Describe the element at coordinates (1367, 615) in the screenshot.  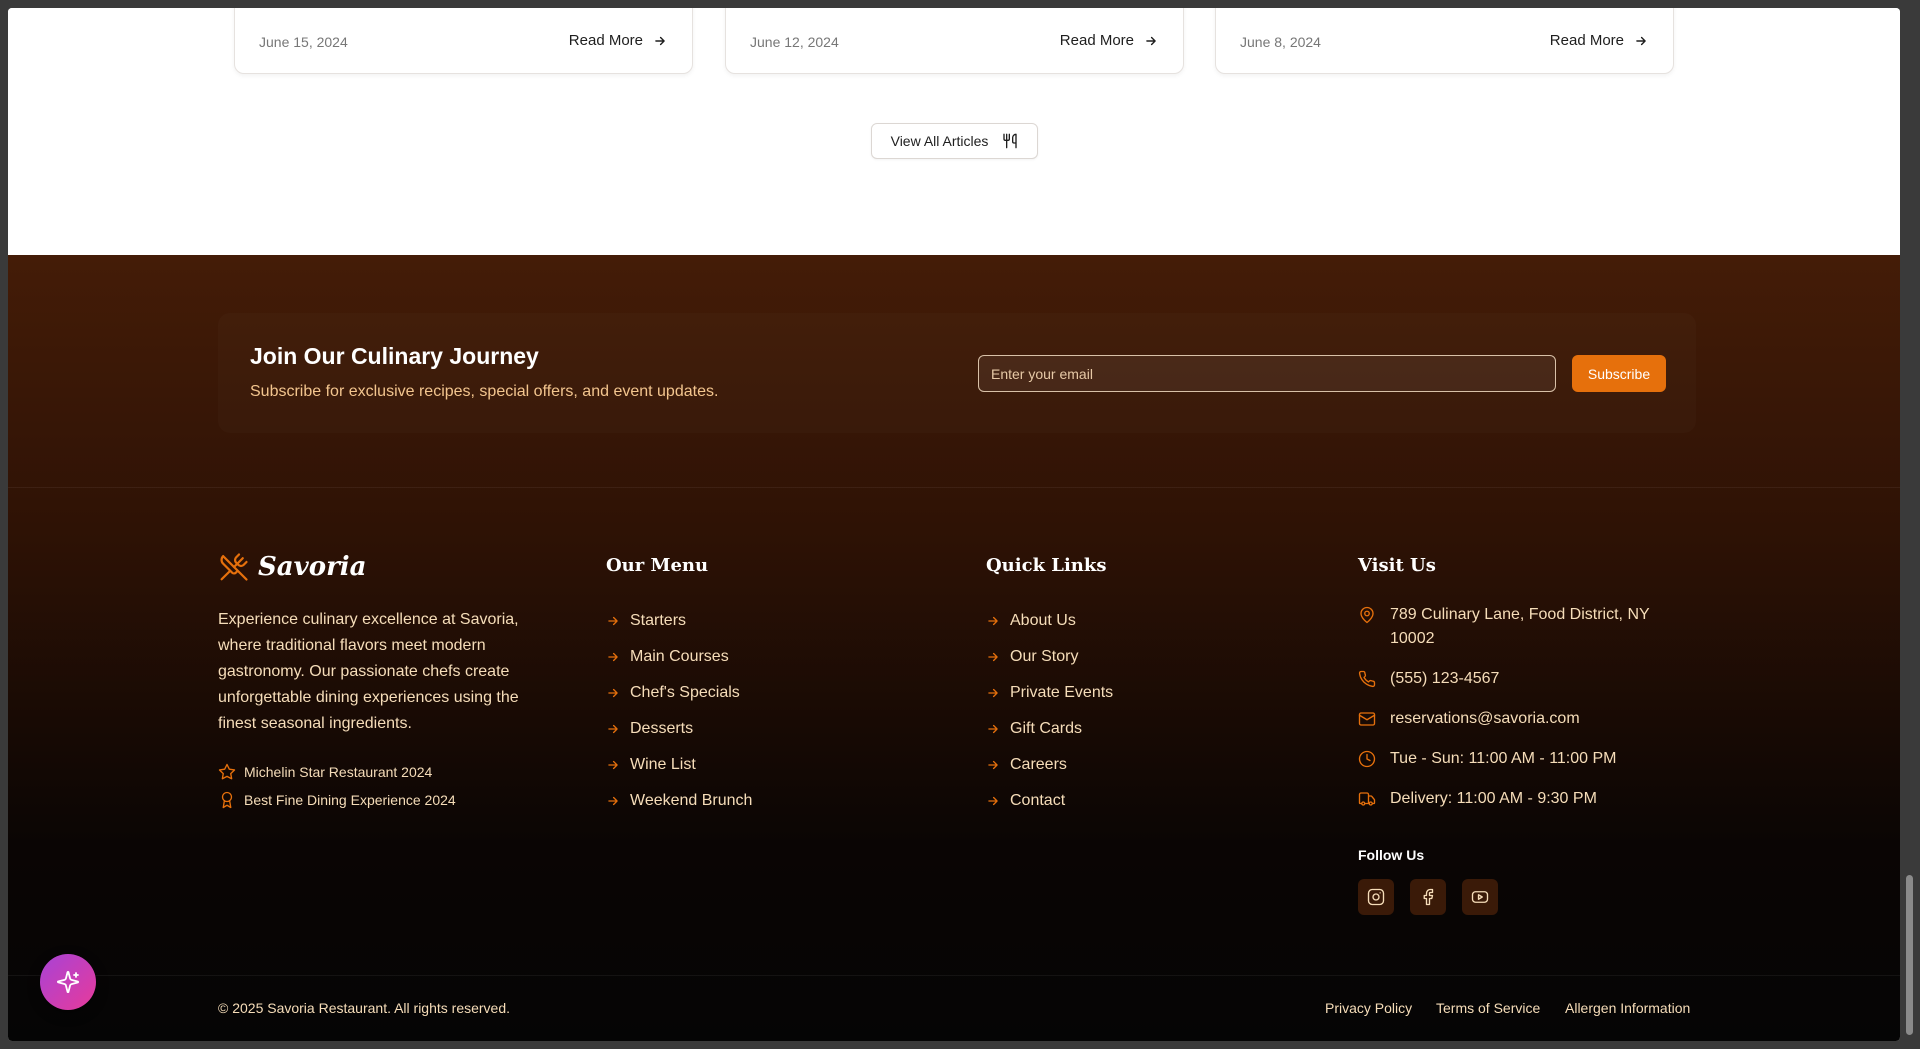
I see `map-pin-icon` at that location.